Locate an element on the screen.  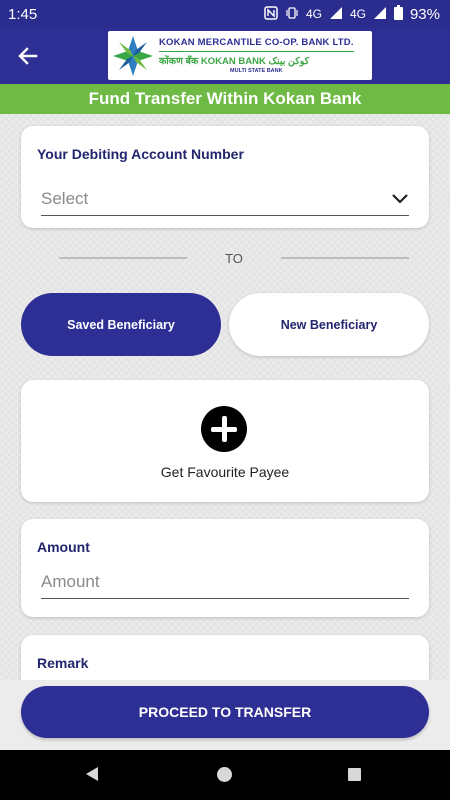
logo-line-1: KOKAN MERCANTILE CO-OP. BANK LTD. is located at coordinates (256, 42).